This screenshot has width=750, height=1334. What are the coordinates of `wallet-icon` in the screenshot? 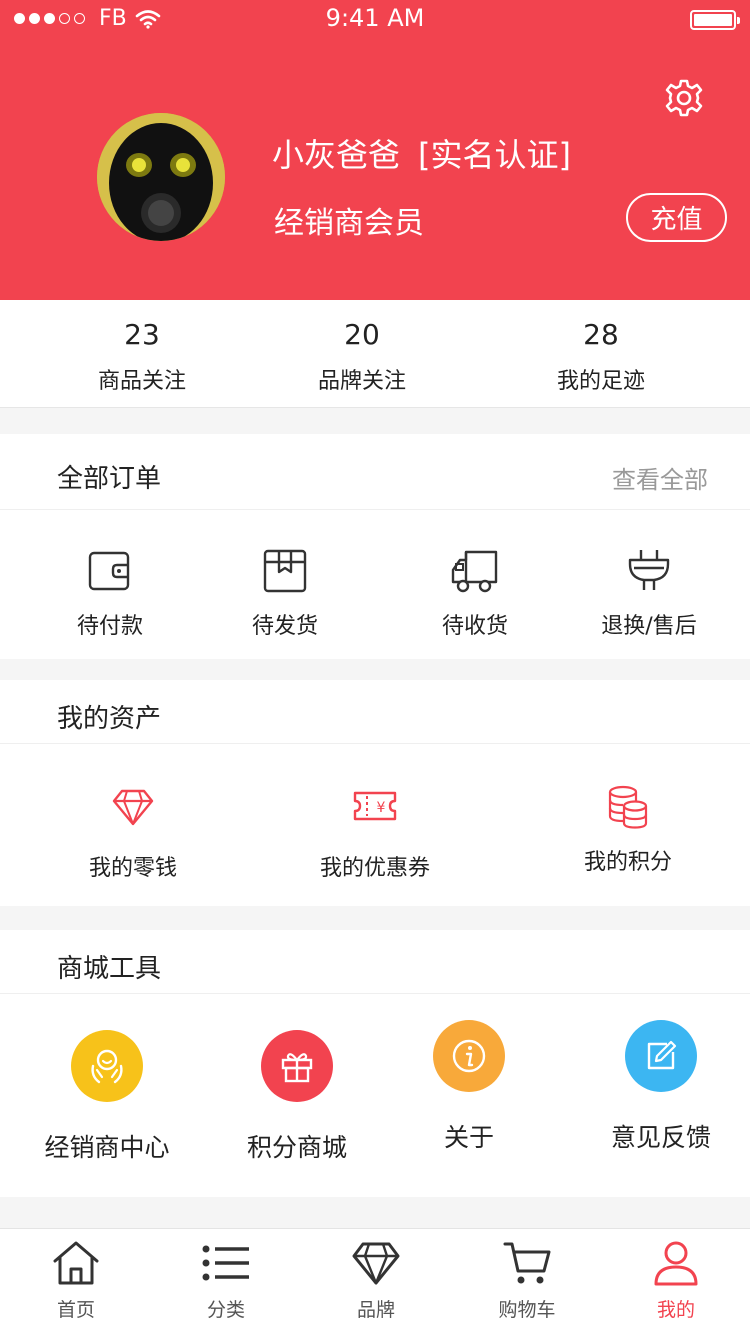 It's located at (109, 571).